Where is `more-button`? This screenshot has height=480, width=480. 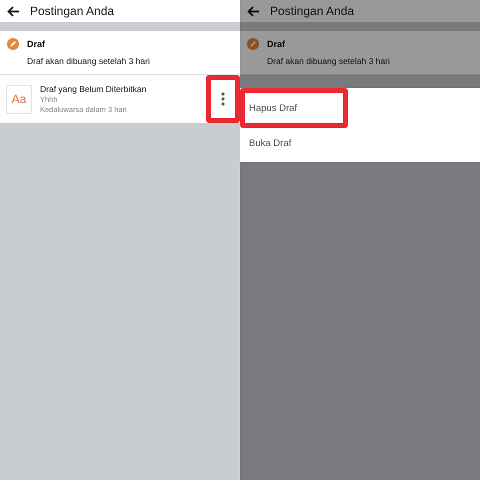
more-button is located at coordinates (223, 99).